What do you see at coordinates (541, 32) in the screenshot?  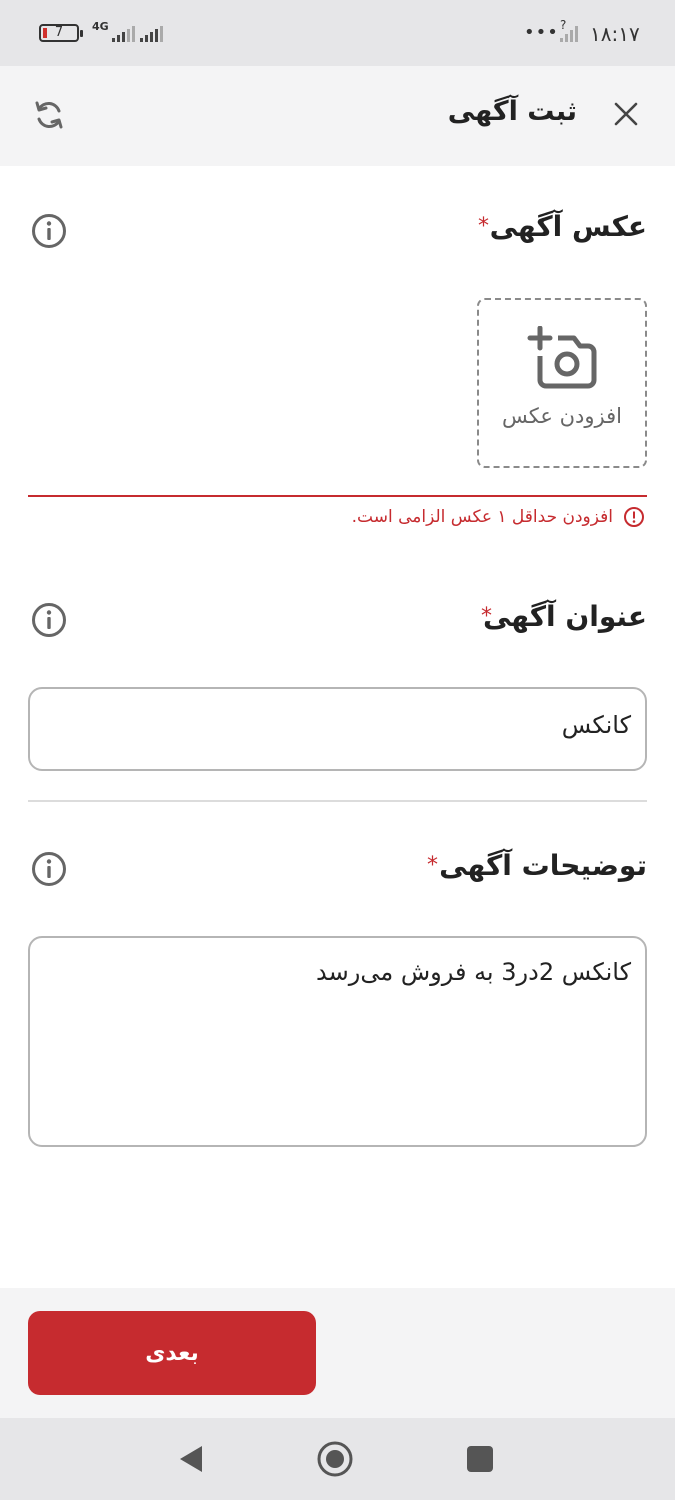 I see `more-notifications-icon: •••` at bounding box center [541, 32].